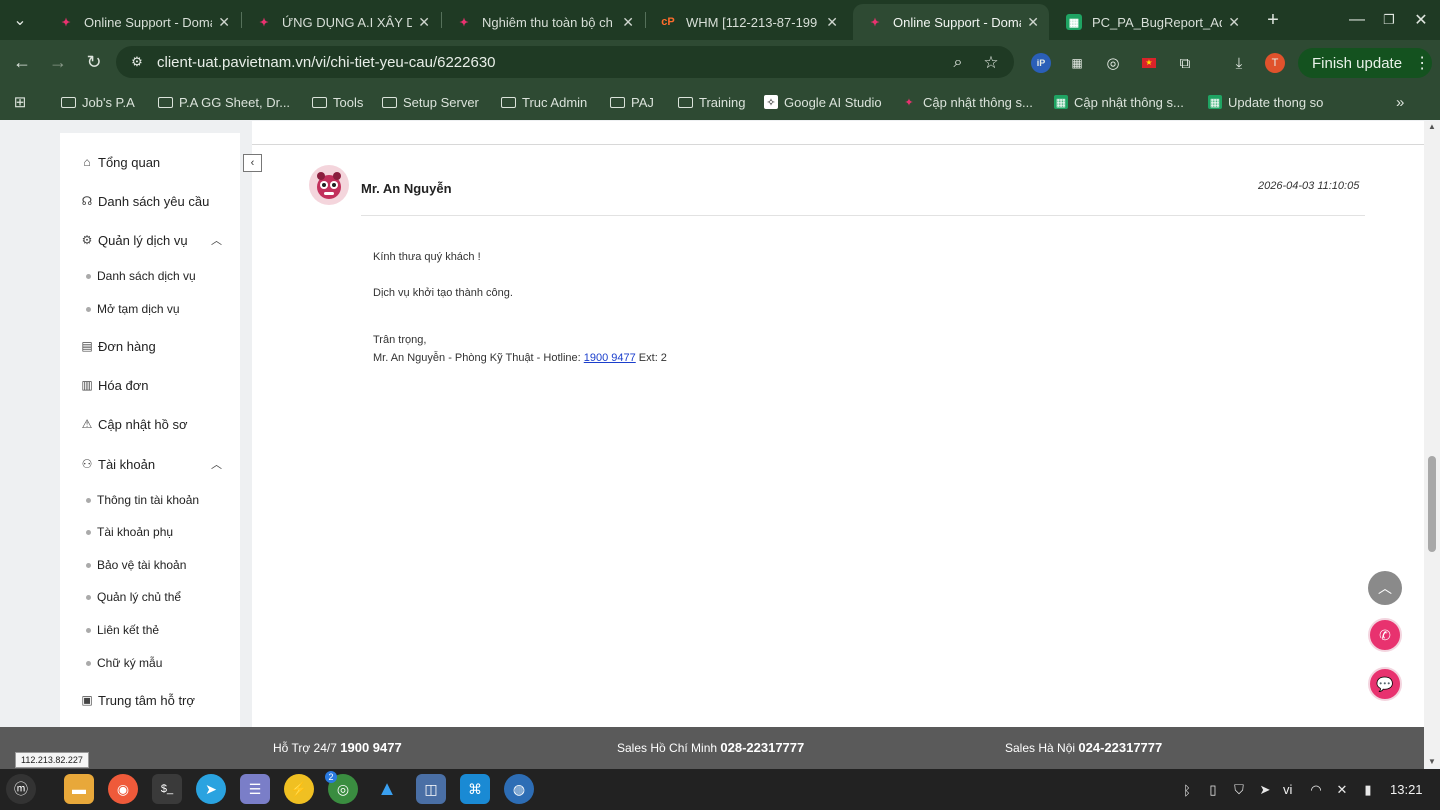 The height and width of the screenshot is (810, 1440). Describe the element at coordinates (1421, 20) in the screenshot. I see `close-window-icon: ✕` at that location.